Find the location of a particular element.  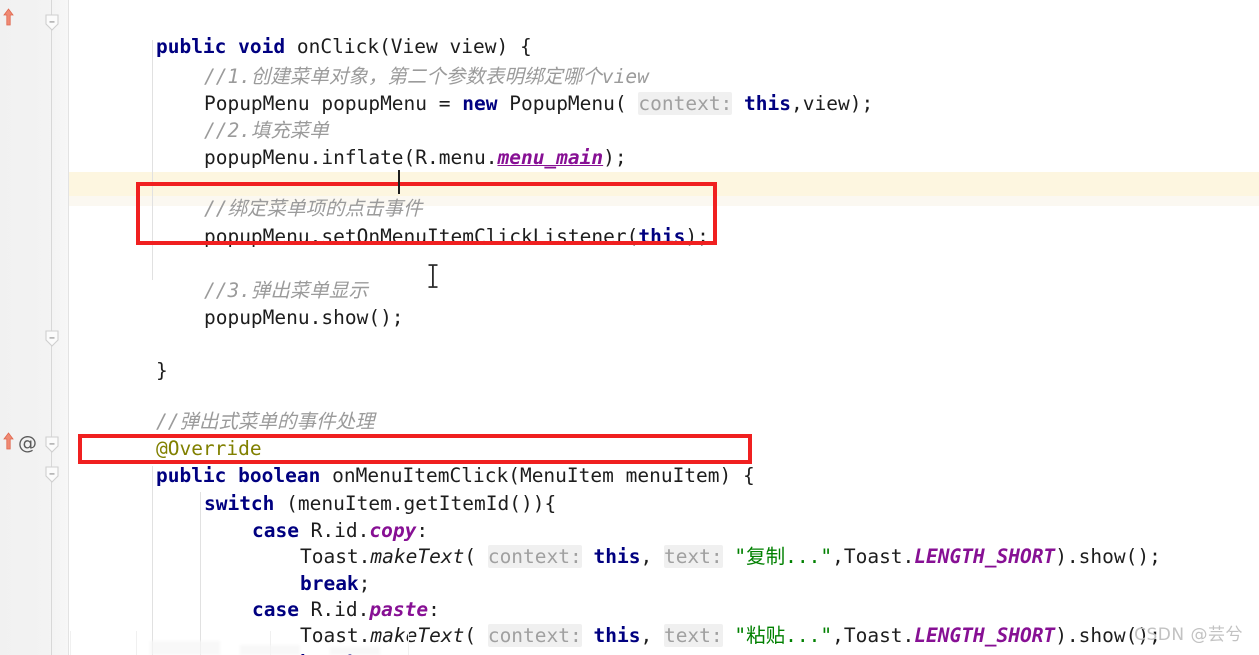

text-caret is located at coordinates (399, 182).